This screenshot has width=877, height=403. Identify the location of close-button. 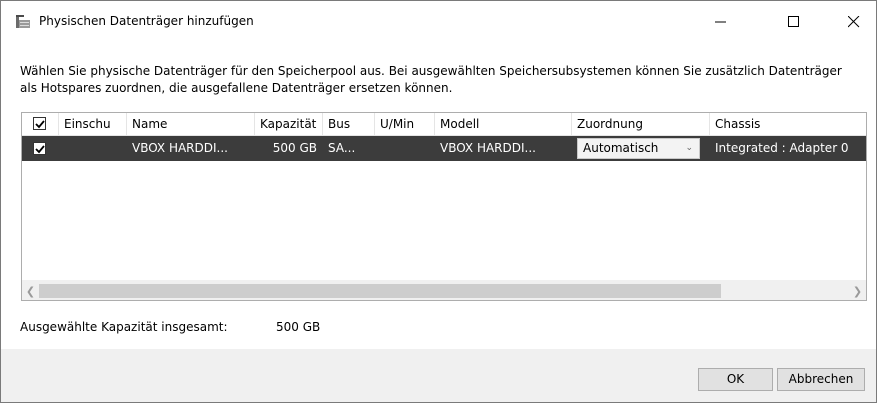
(854, 22).